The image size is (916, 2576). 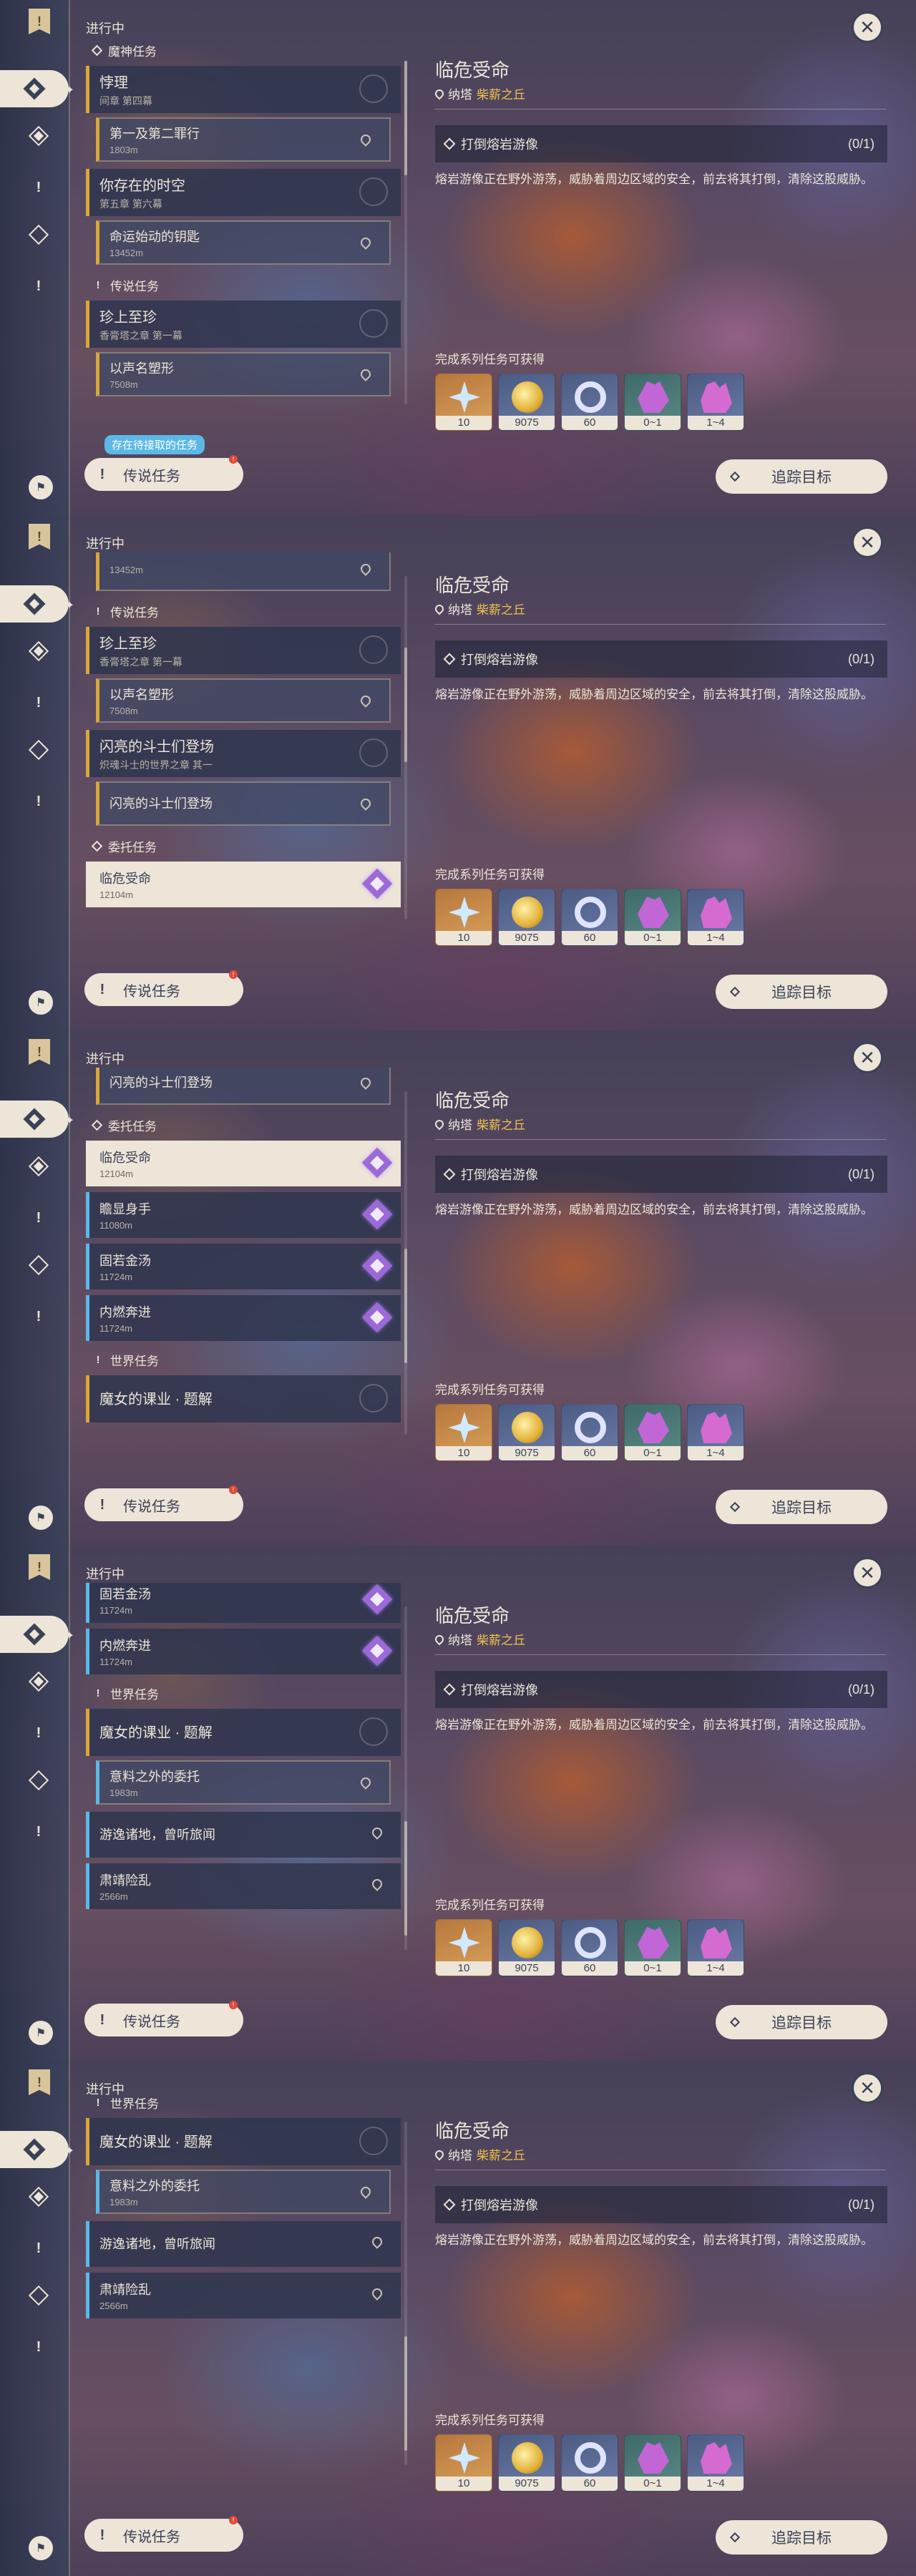 I want to click on sub-quest-card: 第一及第二罪行 1803m, so click(x=243, y=139).